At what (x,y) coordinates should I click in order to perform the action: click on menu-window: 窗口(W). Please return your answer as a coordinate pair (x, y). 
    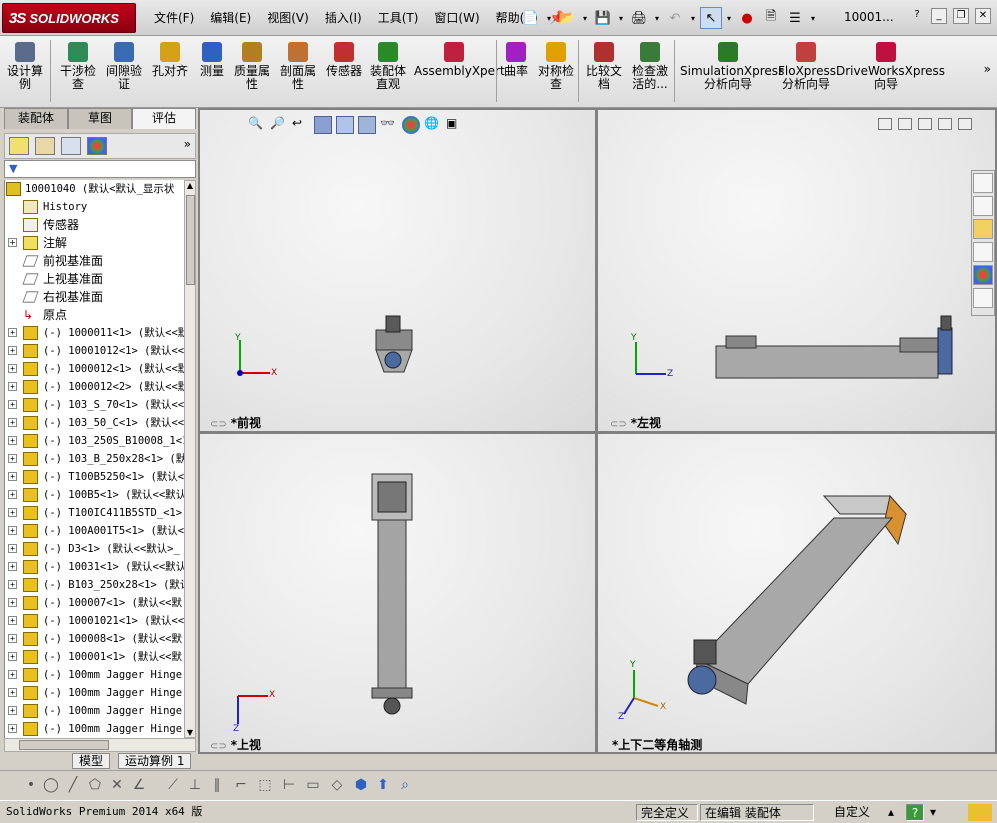
    Looking at the image, I should click on (456, 18).